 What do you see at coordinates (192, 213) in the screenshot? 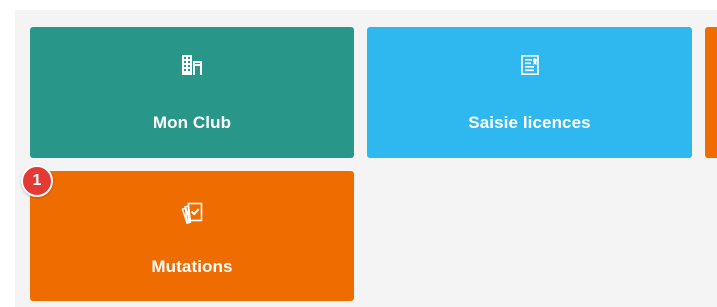
I see `photo-stack-check-icon` at bounding box center [192, 213].